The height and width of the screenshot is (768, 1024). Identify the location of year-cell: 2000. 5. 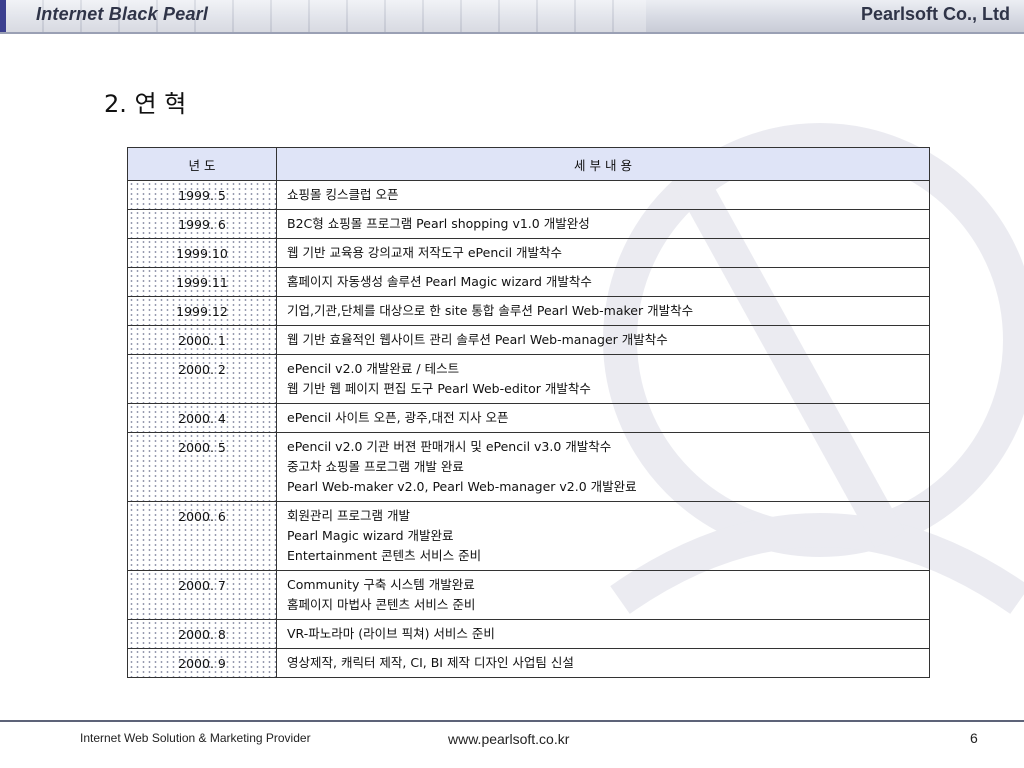
(202, 467).